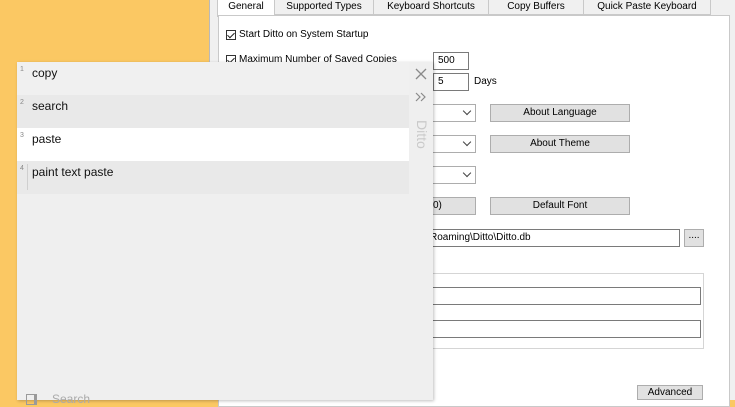 Image resolution: width=735 pixels, height=407 pixels. I want to click on search-label: Search, so click(71, 399).